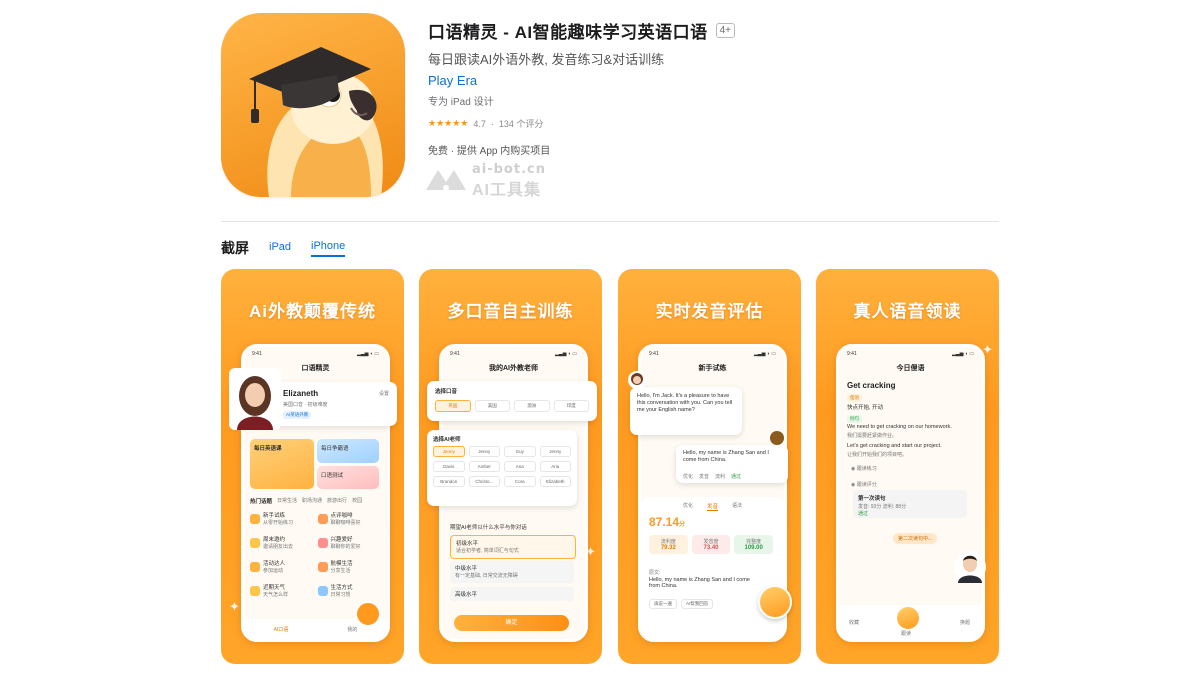 Image resolution: width=1200 pixels, height=675 pixels. What do you see at coordinates (281, 629) in the screenshot?
I see `nav-ai-speaking: AI口语` at bounding box center [281, 629].